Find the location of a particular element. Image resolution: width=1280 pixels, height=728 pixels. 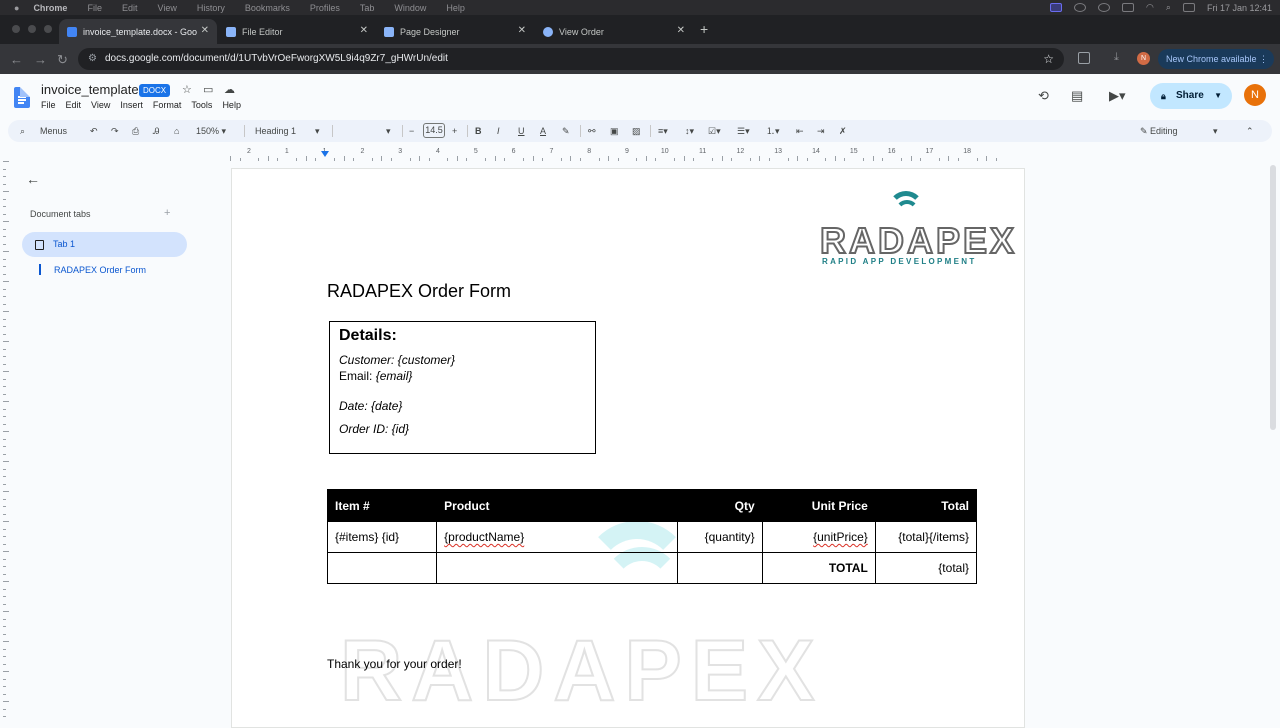

search-menus: Menus is located at coordinates (53, 131).